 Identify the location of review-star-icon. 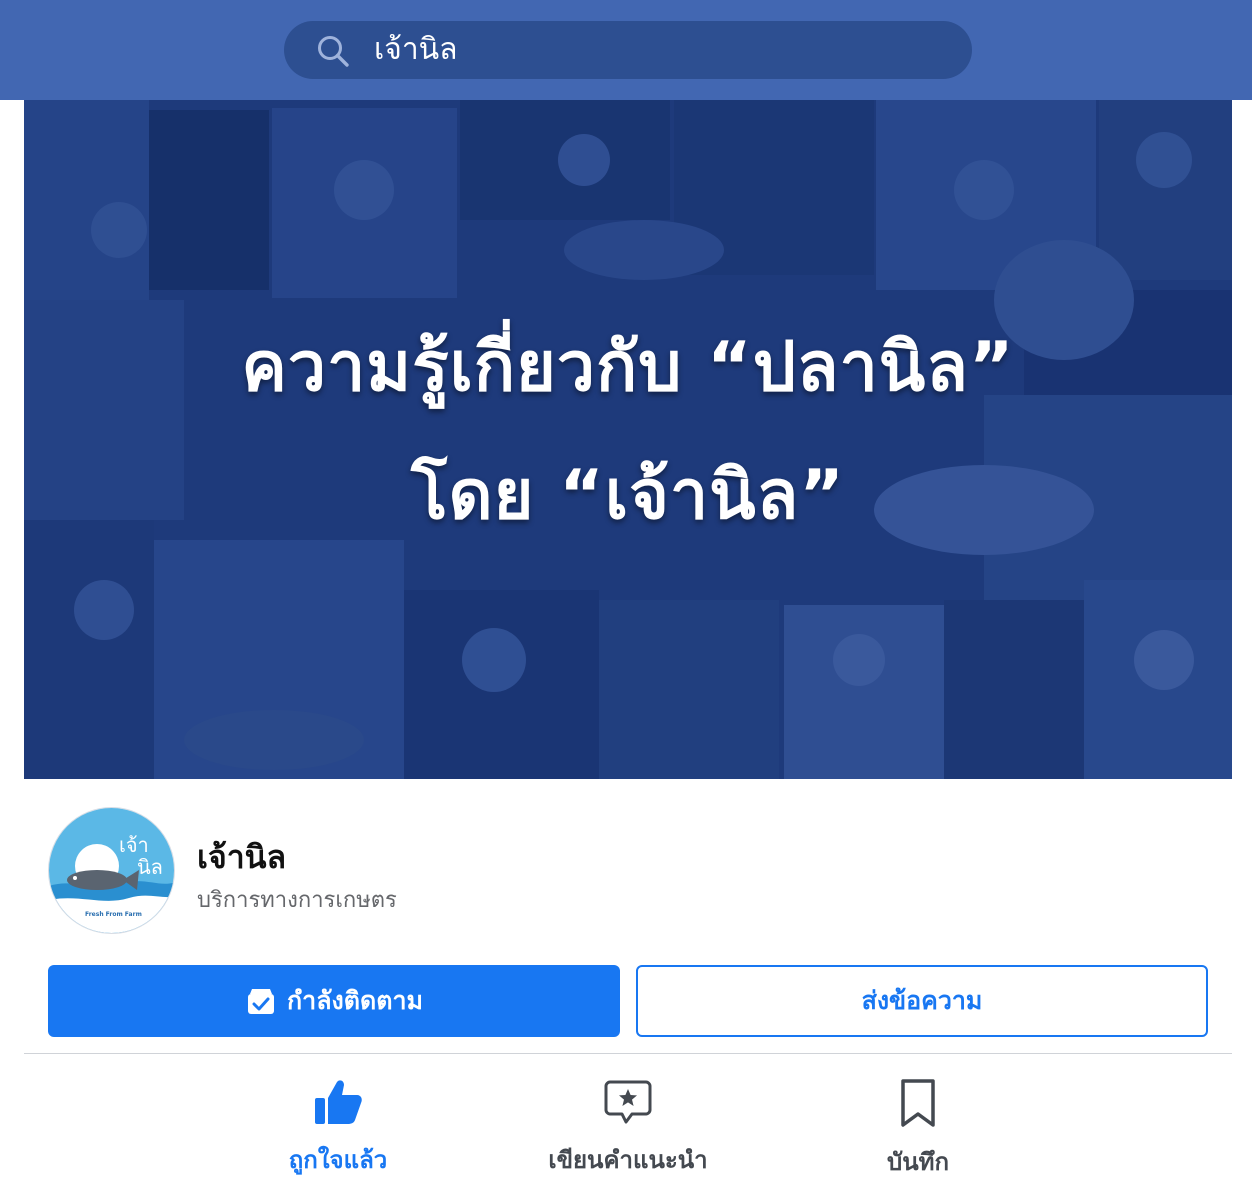
(628, 1102).